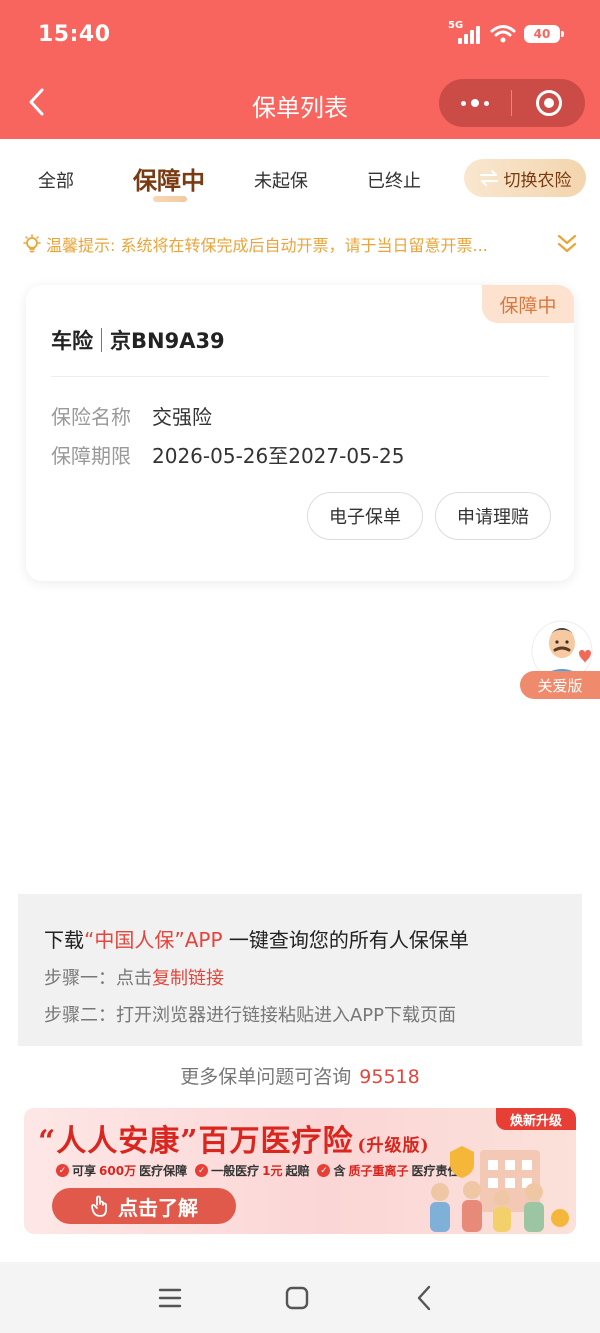 The width and height of the screenshot is (600, 1333). What do you see at coordinates (313, 977) in the screenshot?
I see `step-one: 步骤一：点击复制链接` at bounding box center [313, 977].